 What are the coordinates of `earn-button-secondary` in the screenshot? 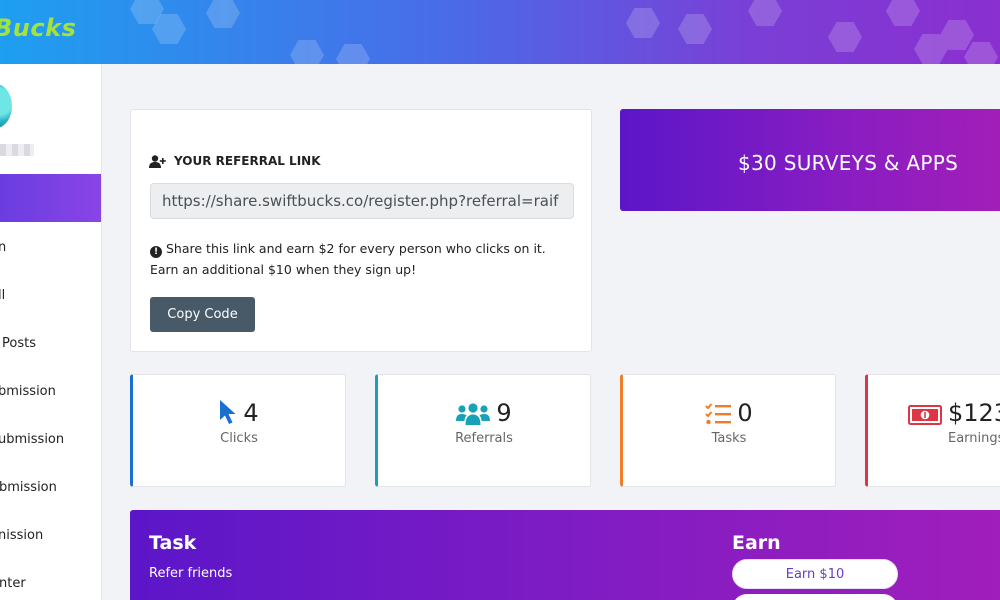 It's located at (815, 597).